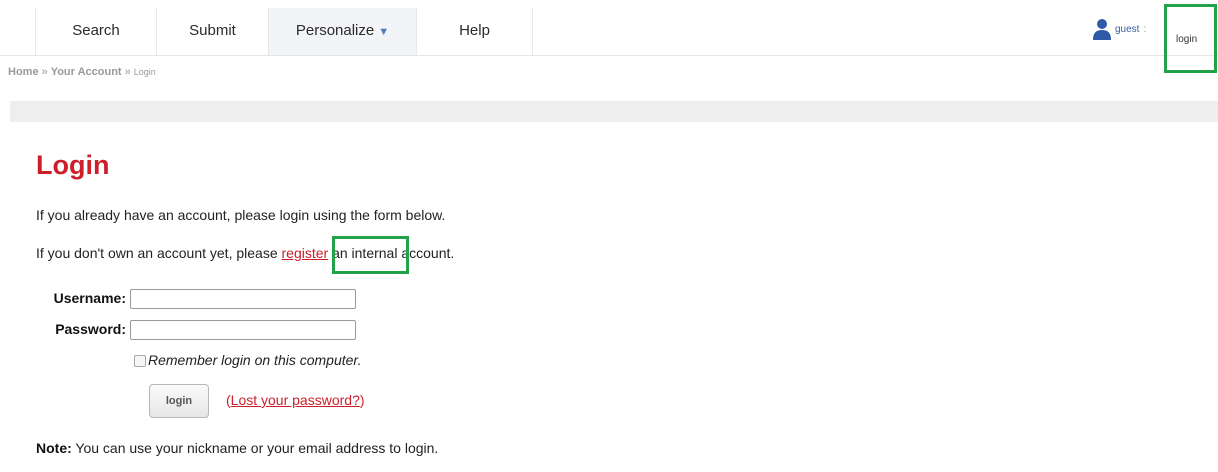 The width and height of the screenshot is (1218, 472). Describe the element at coordinates (243, 330) in the screenshot. I see `password-input` at that location.